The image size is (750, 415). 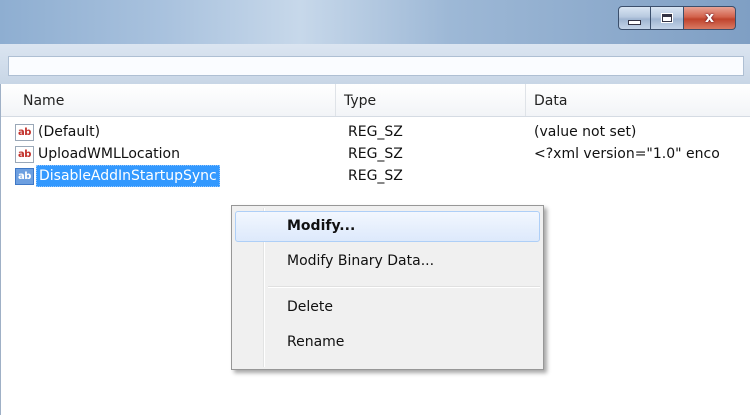 What do you see at coordinates (627, 154) in the screenshot?
I see `value-data: <?xml version="1.0" enco` at bounding box center [627, 154].